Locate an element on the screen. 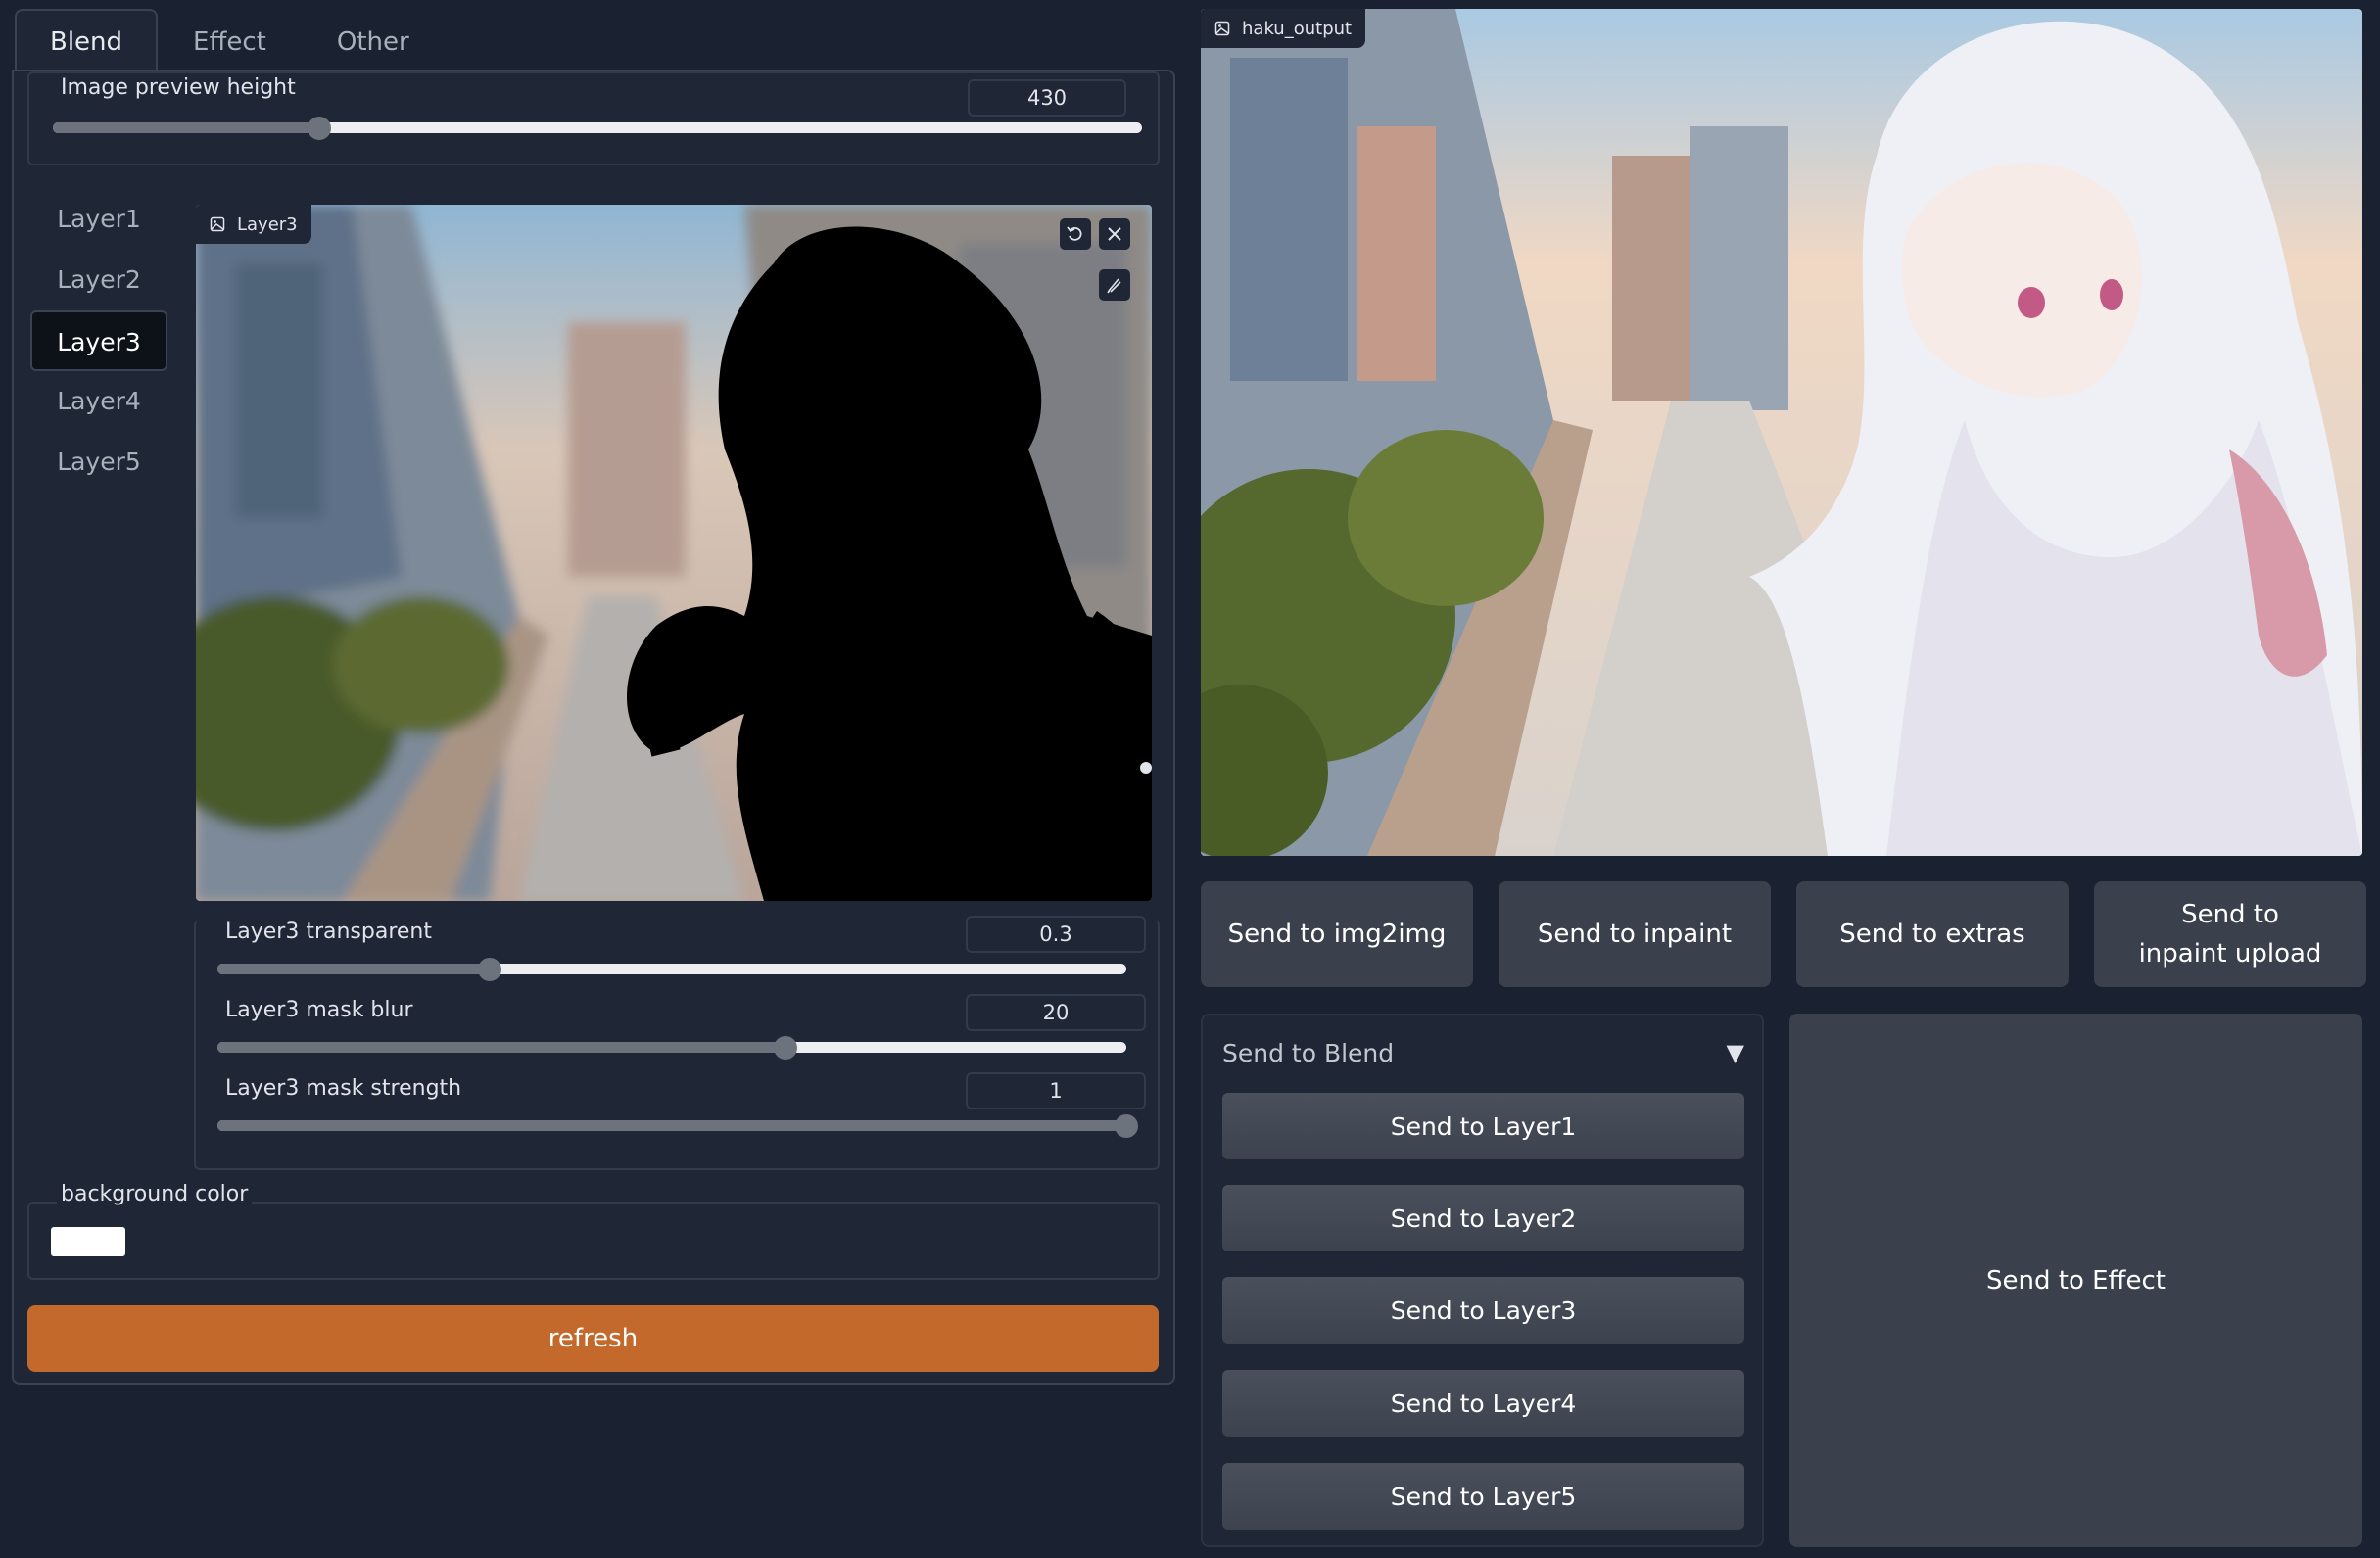  preview-height-block: Image preview height 430 is located at coordinates (593, 118).